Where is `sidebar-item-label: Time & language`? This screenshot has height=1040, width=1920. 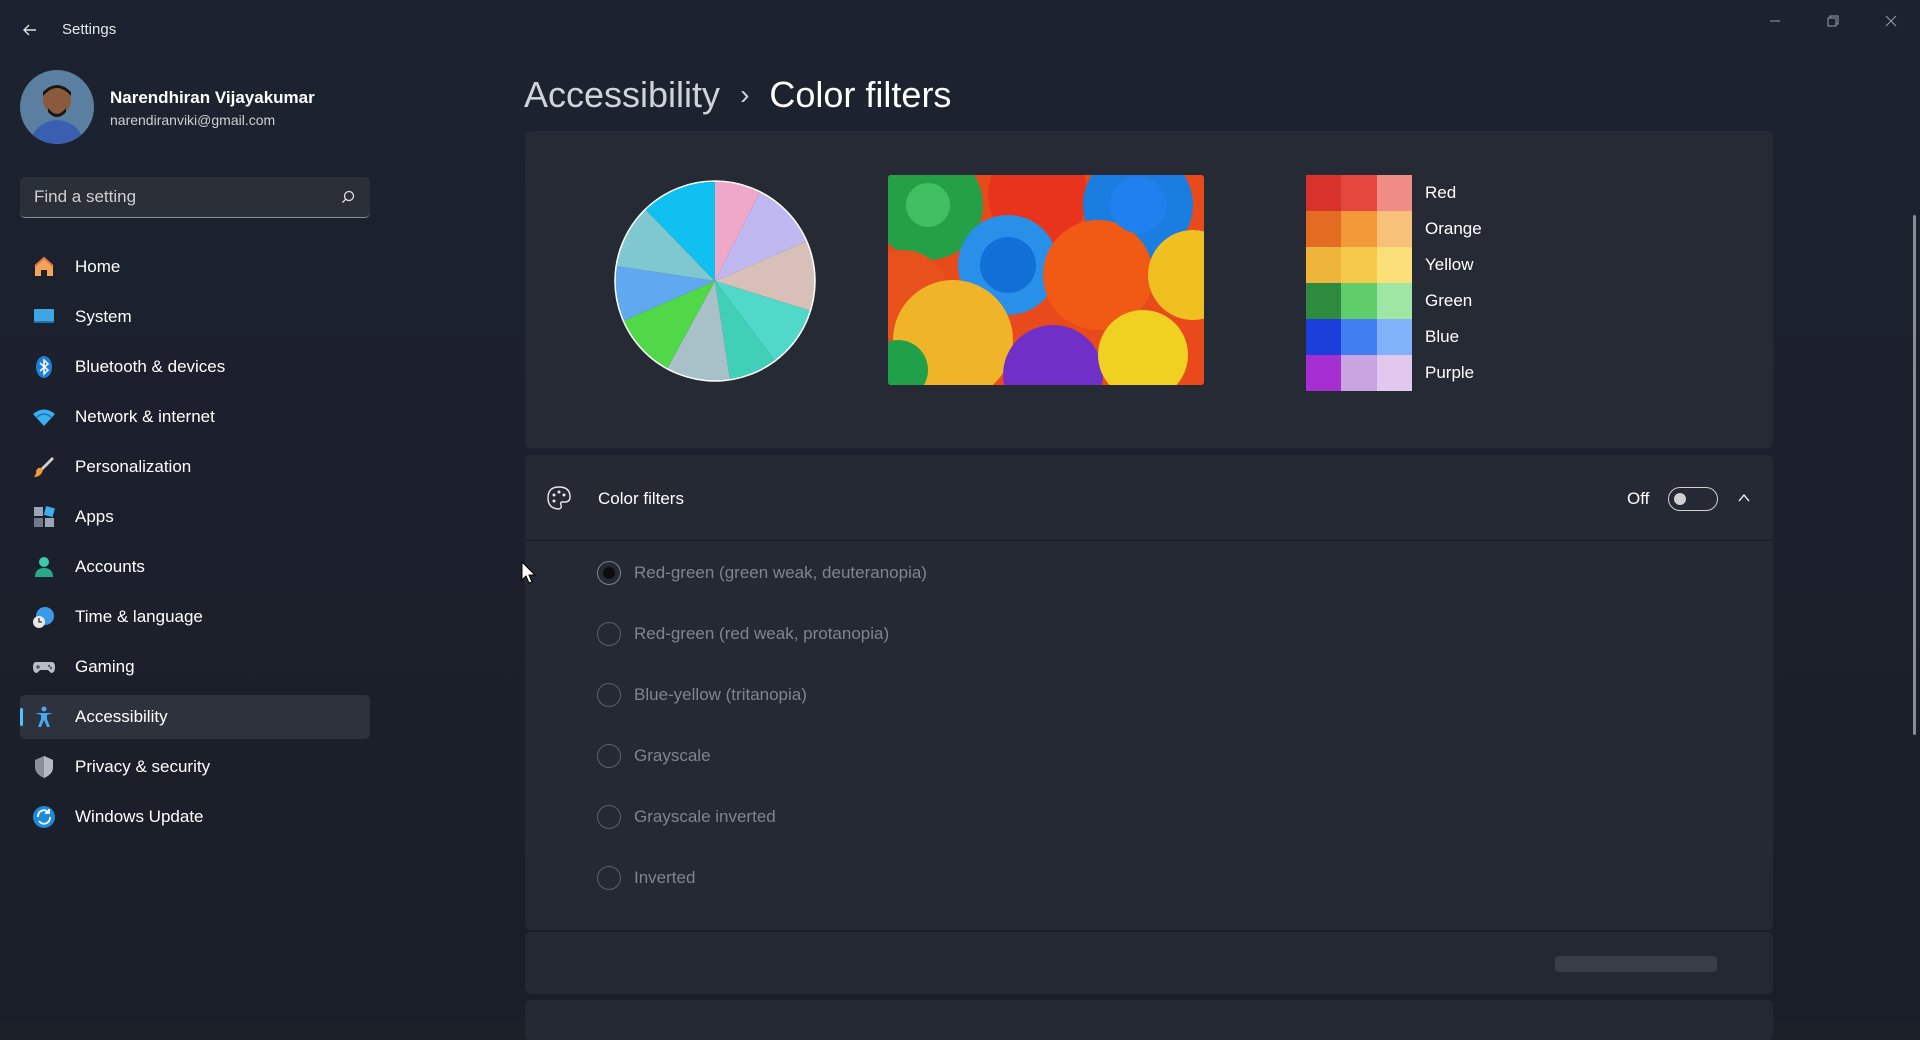 sidebar-item-label: Time & language is located at coordinates (139, 616).